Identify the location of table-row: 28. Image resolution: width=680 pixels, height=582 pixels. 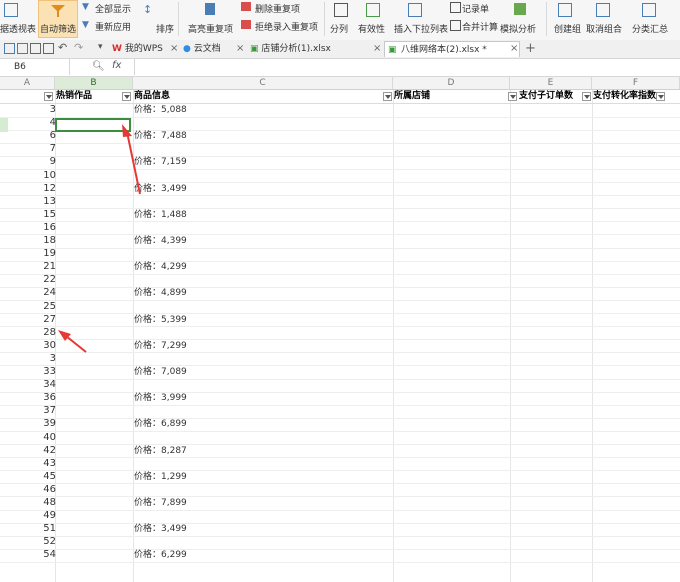
(340, 334).